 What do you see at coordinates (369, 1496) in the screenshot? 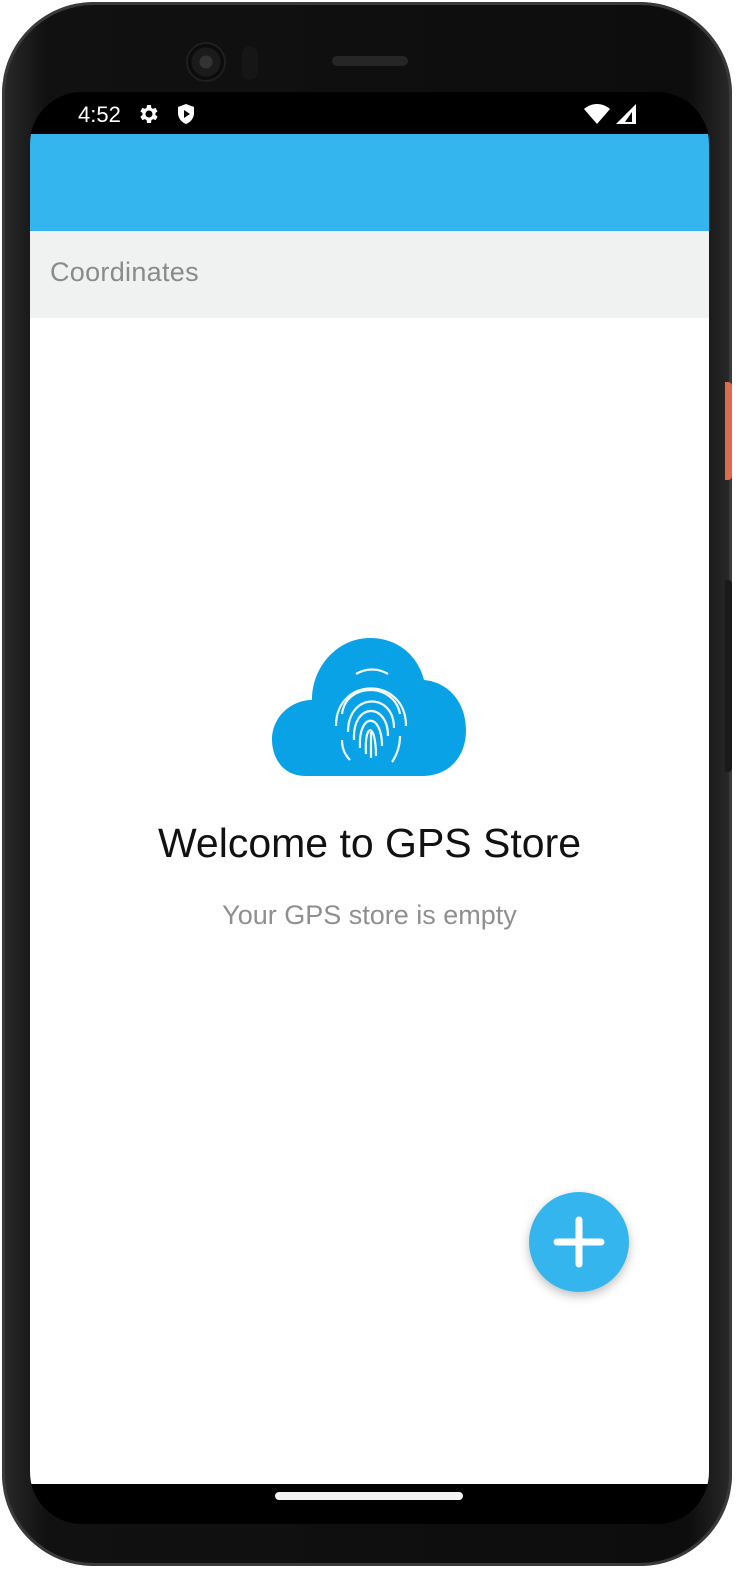
I see `home-indicator` at bounding box center [369, 1496].